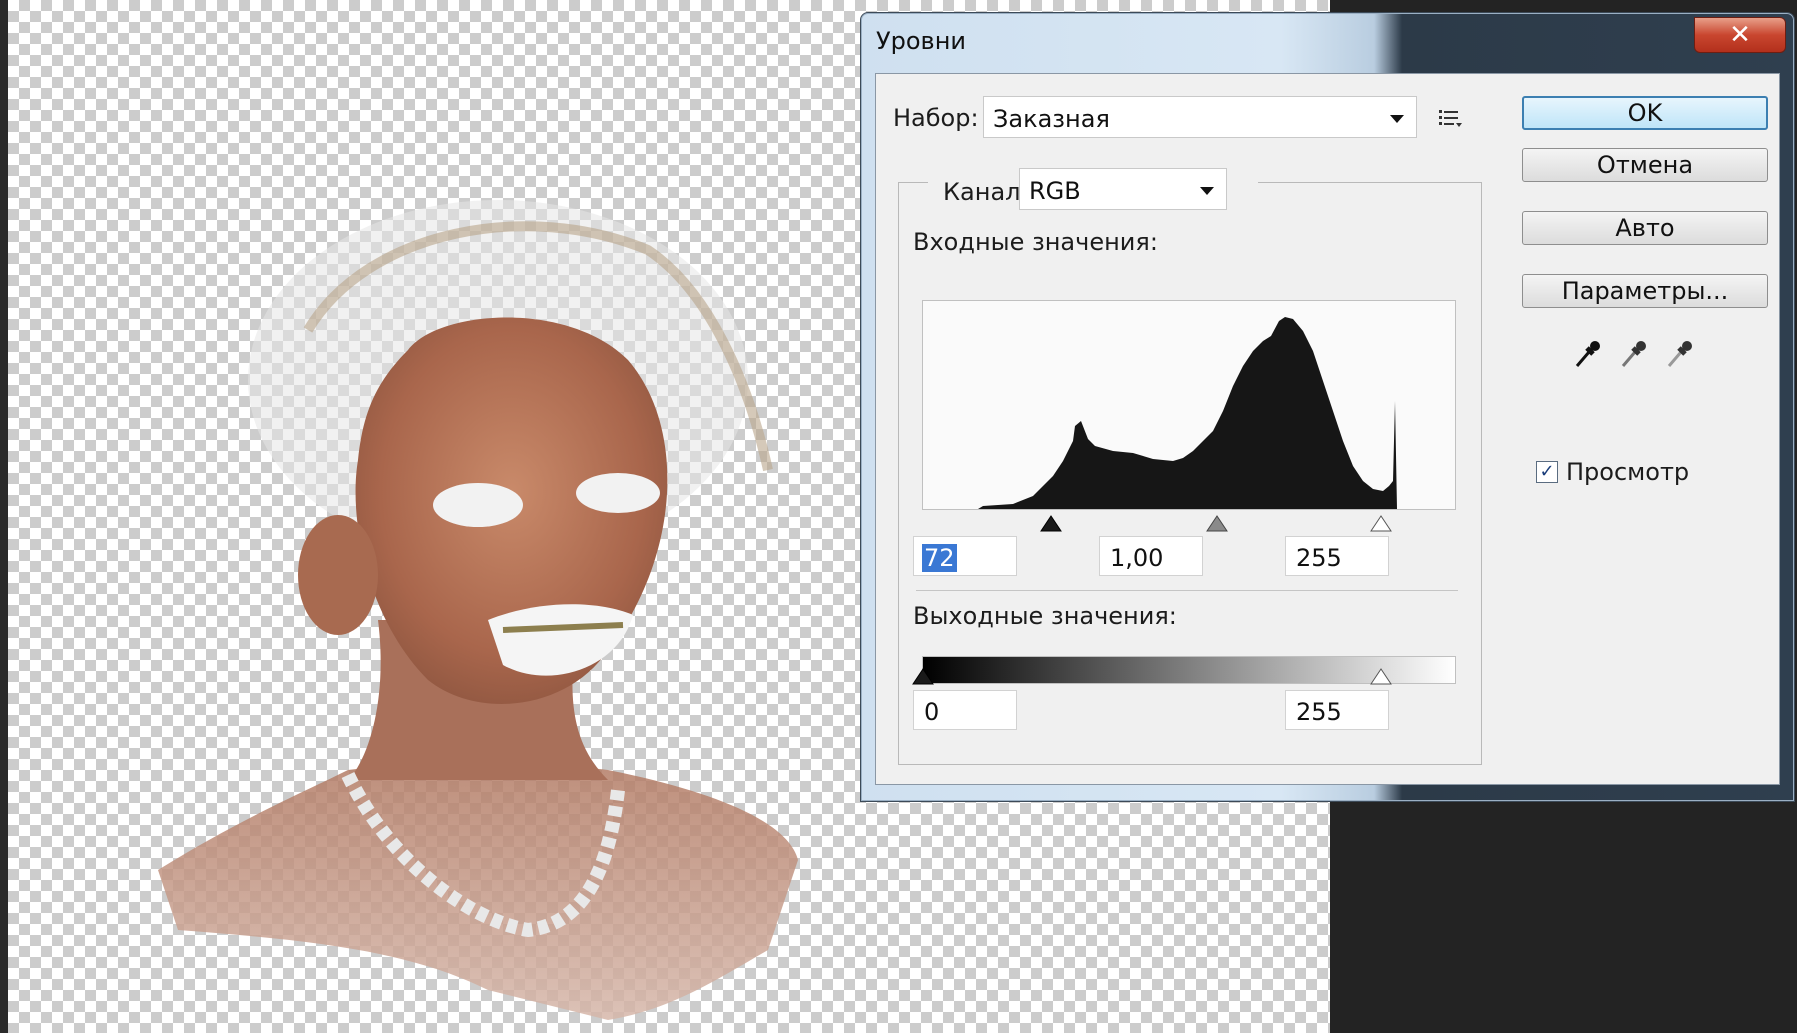  I want to click on input-white-slider, so click(1381, 523).